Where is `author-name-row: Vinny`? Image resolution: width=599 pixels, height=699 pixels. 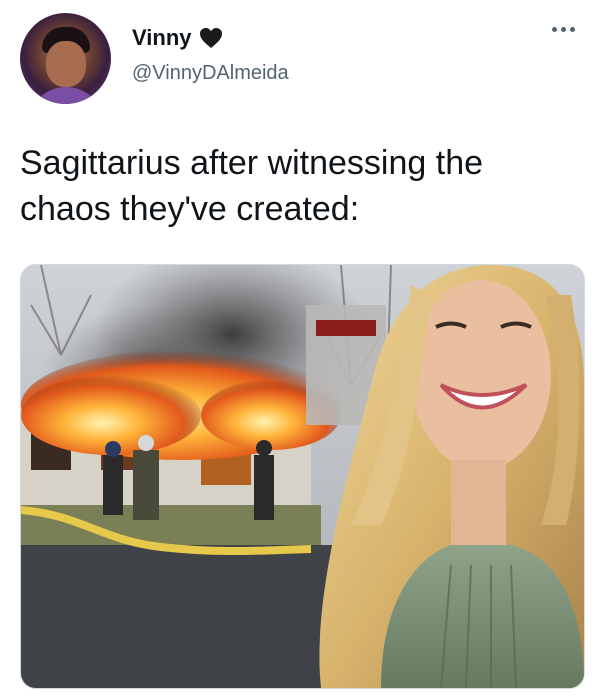 author-name-row: Vinny is located at coordinates (177, 38).